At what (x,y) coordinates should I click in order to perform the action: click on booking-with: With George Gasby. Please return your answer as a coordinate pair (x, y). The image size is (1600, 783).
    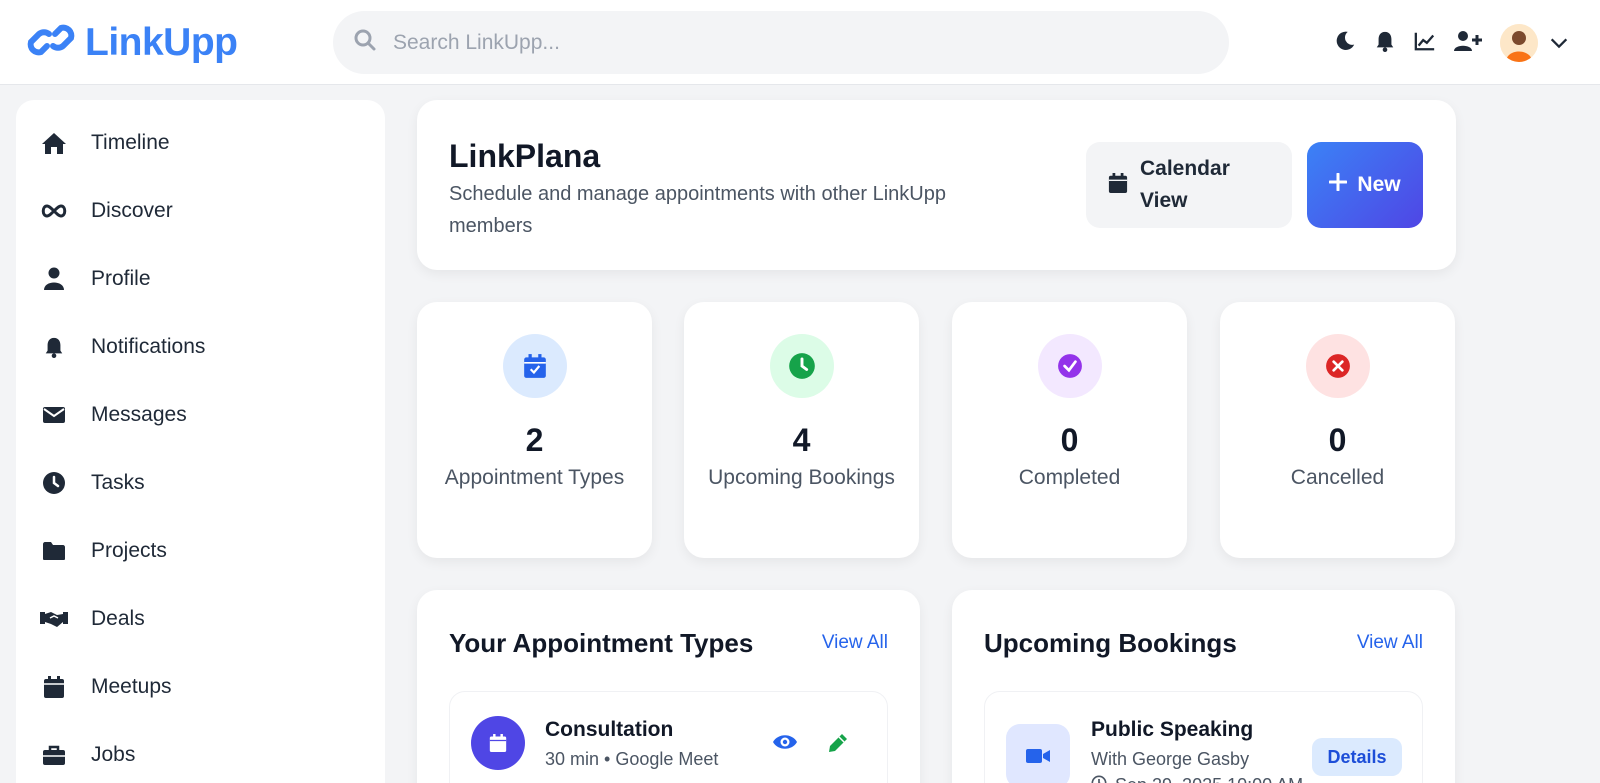
    Looking at the image, I should click on (1170, 759).